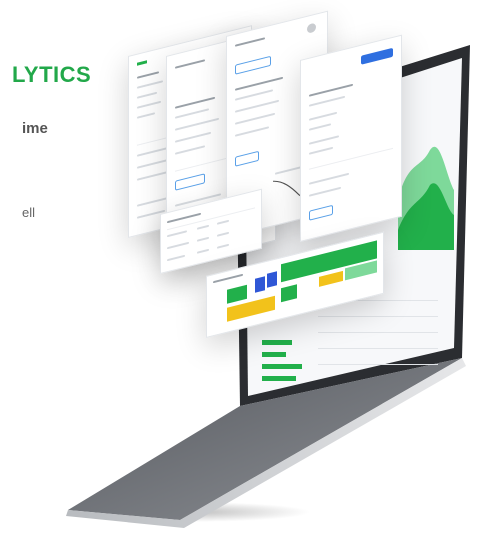  What do you see at coordinates (253, 65) in the screenshot?
I see `action-button` at bounding box center [253, 65].